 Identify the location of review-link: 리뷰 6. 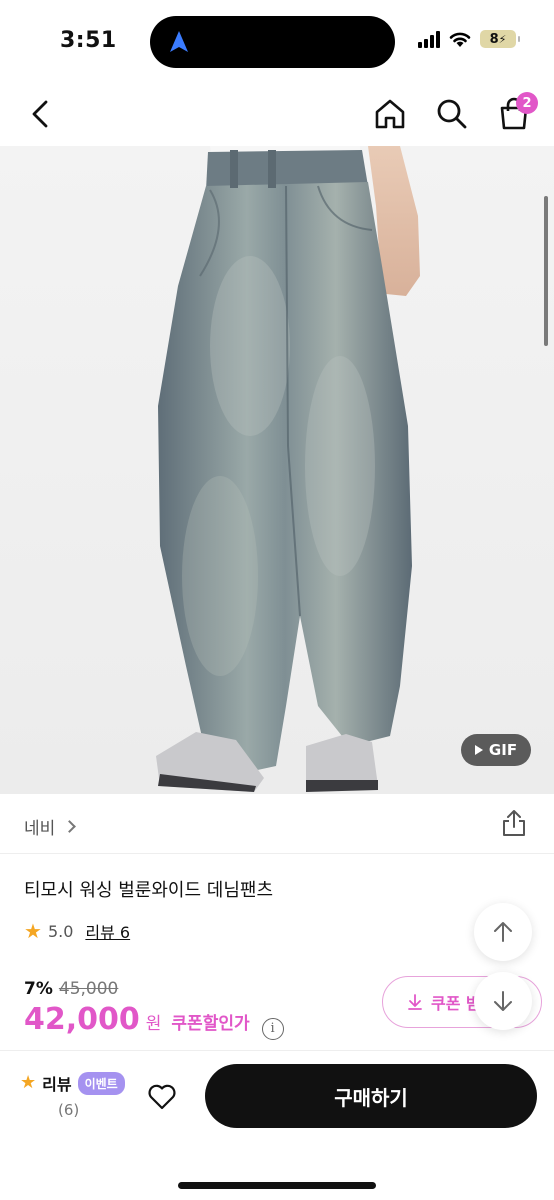
(107, 931).